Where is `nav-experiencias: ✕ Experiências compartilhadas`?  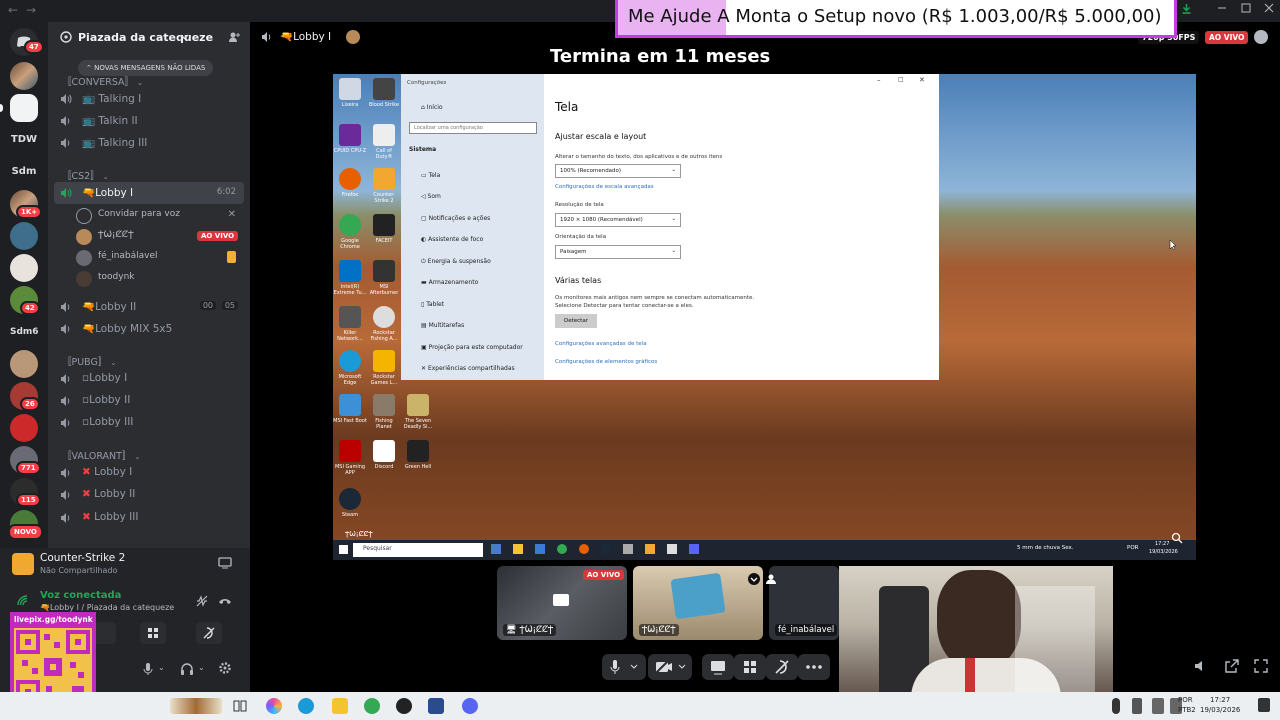
nav-experiencias: ✕ Experiências compartilhadas is located at coordinates (468, 368).